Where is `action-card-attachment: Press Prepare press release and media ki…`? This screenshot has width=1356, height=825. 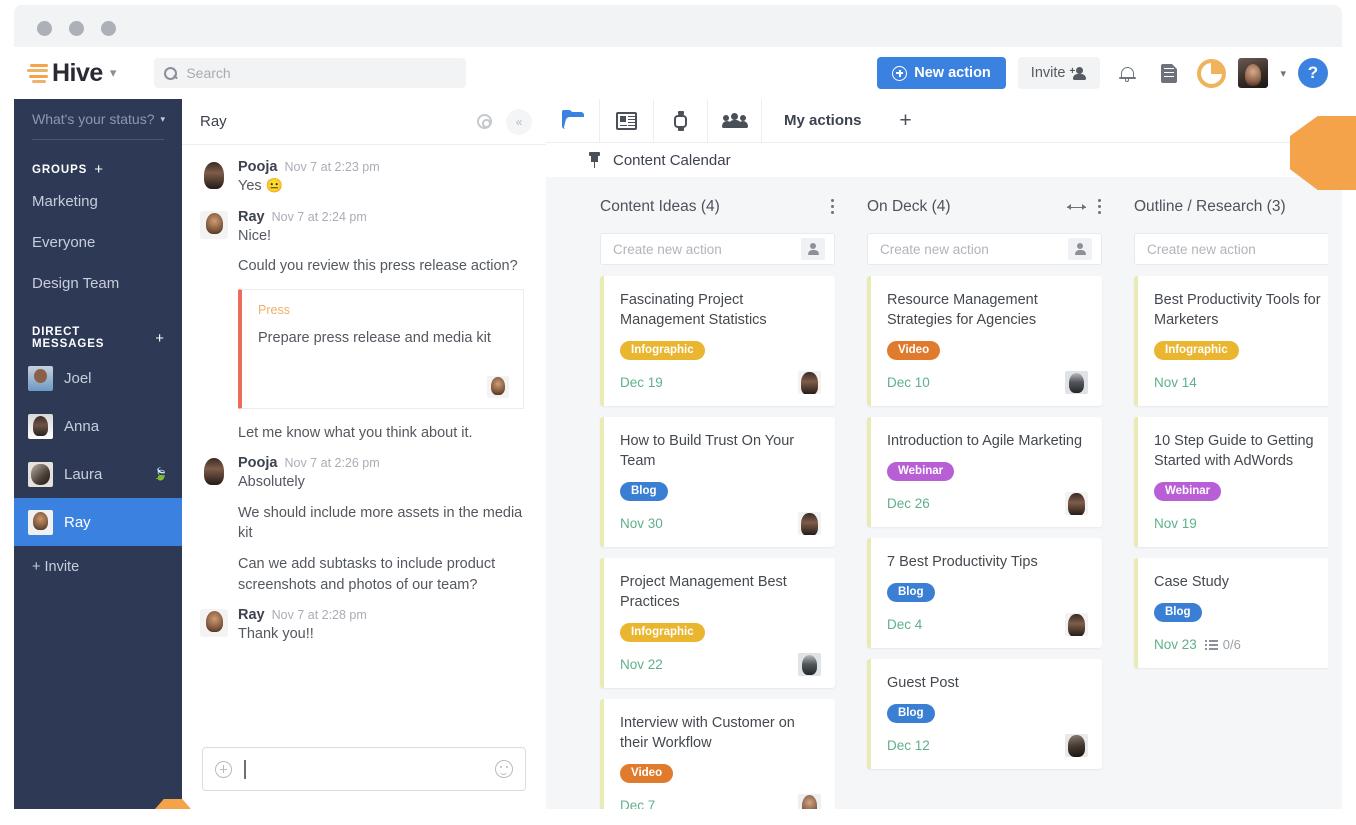 action-card-attachment: Press Prepare press release and media ki… is located at coordinates (381, 348).